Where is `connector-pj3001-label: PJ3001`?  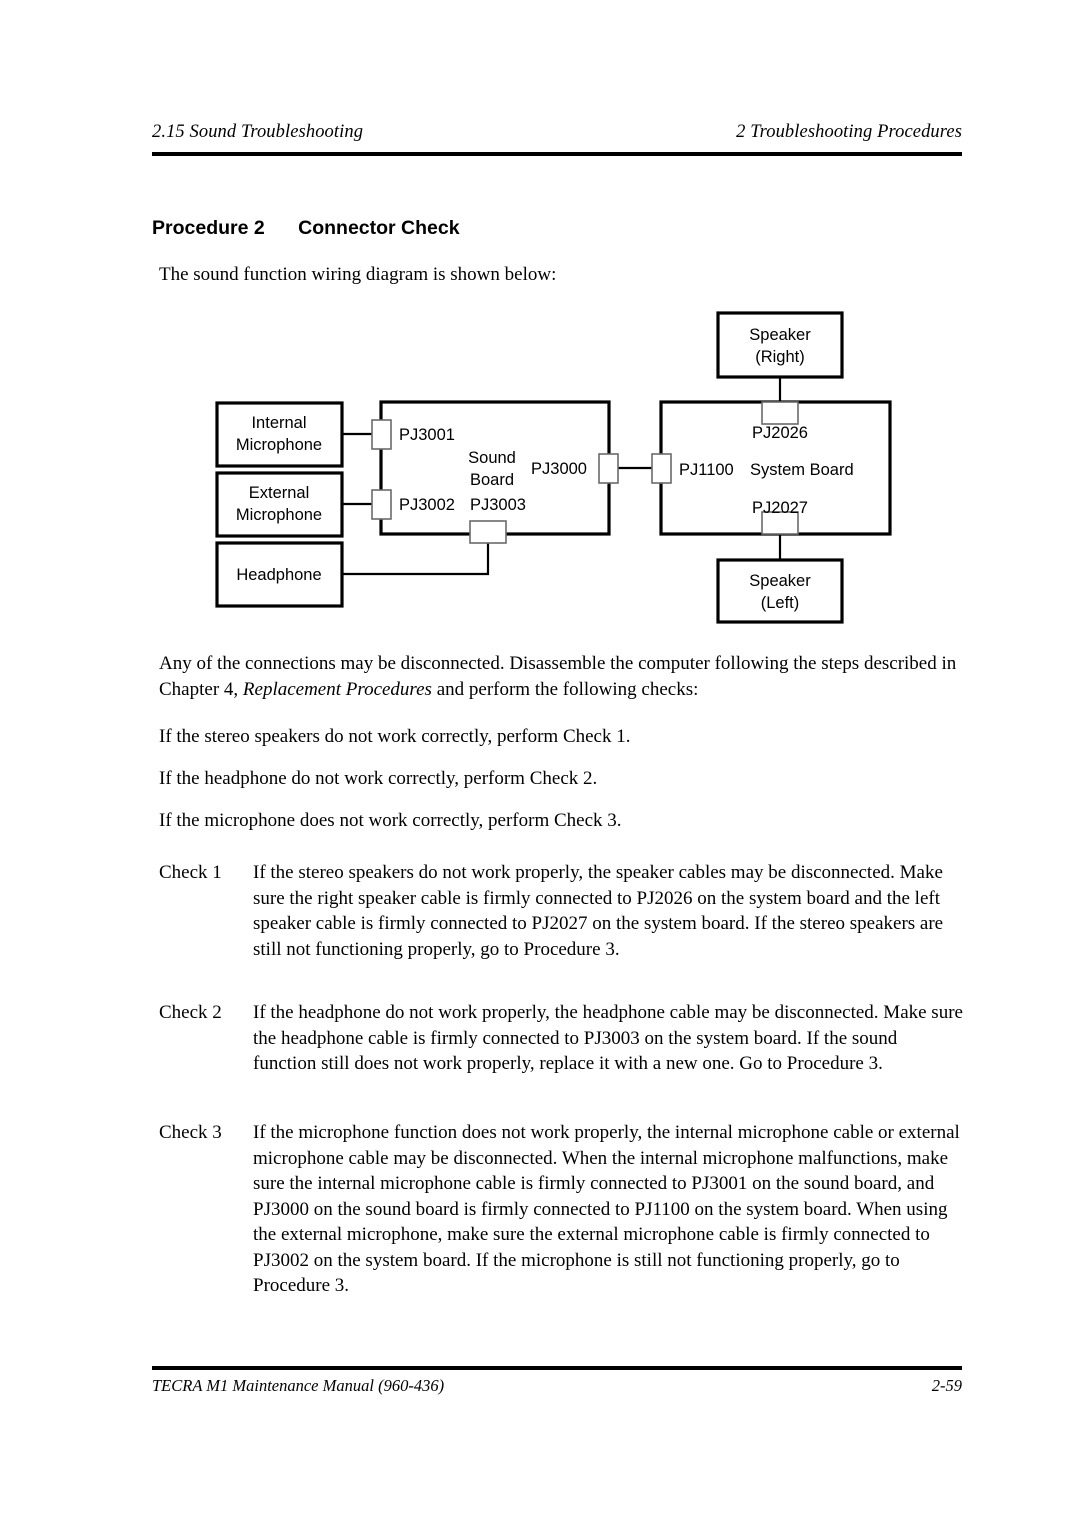 connector-pj3001-label: PJ3001 is located at coordinates (427, 435).